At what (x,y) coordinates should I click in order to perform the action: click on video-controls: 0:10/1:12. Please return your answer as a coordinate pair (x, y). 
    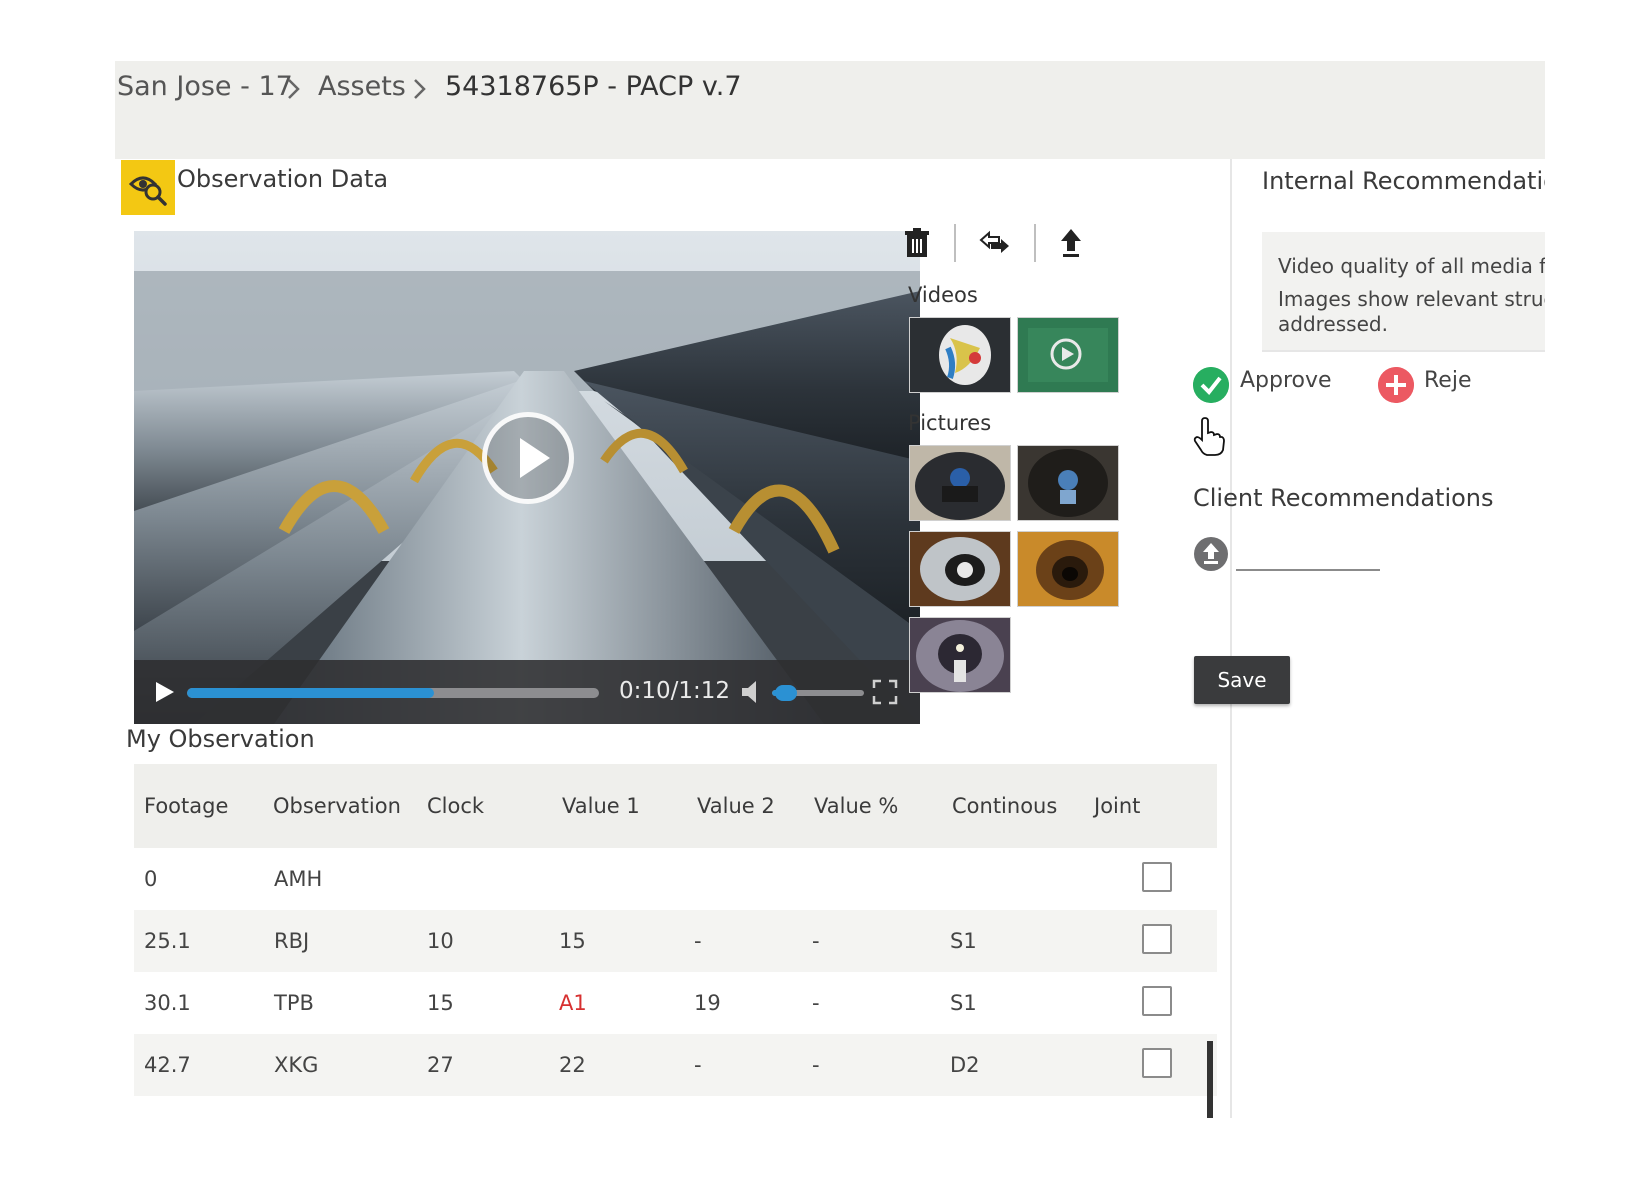
    Looking at the image, I should click on (527, 692).